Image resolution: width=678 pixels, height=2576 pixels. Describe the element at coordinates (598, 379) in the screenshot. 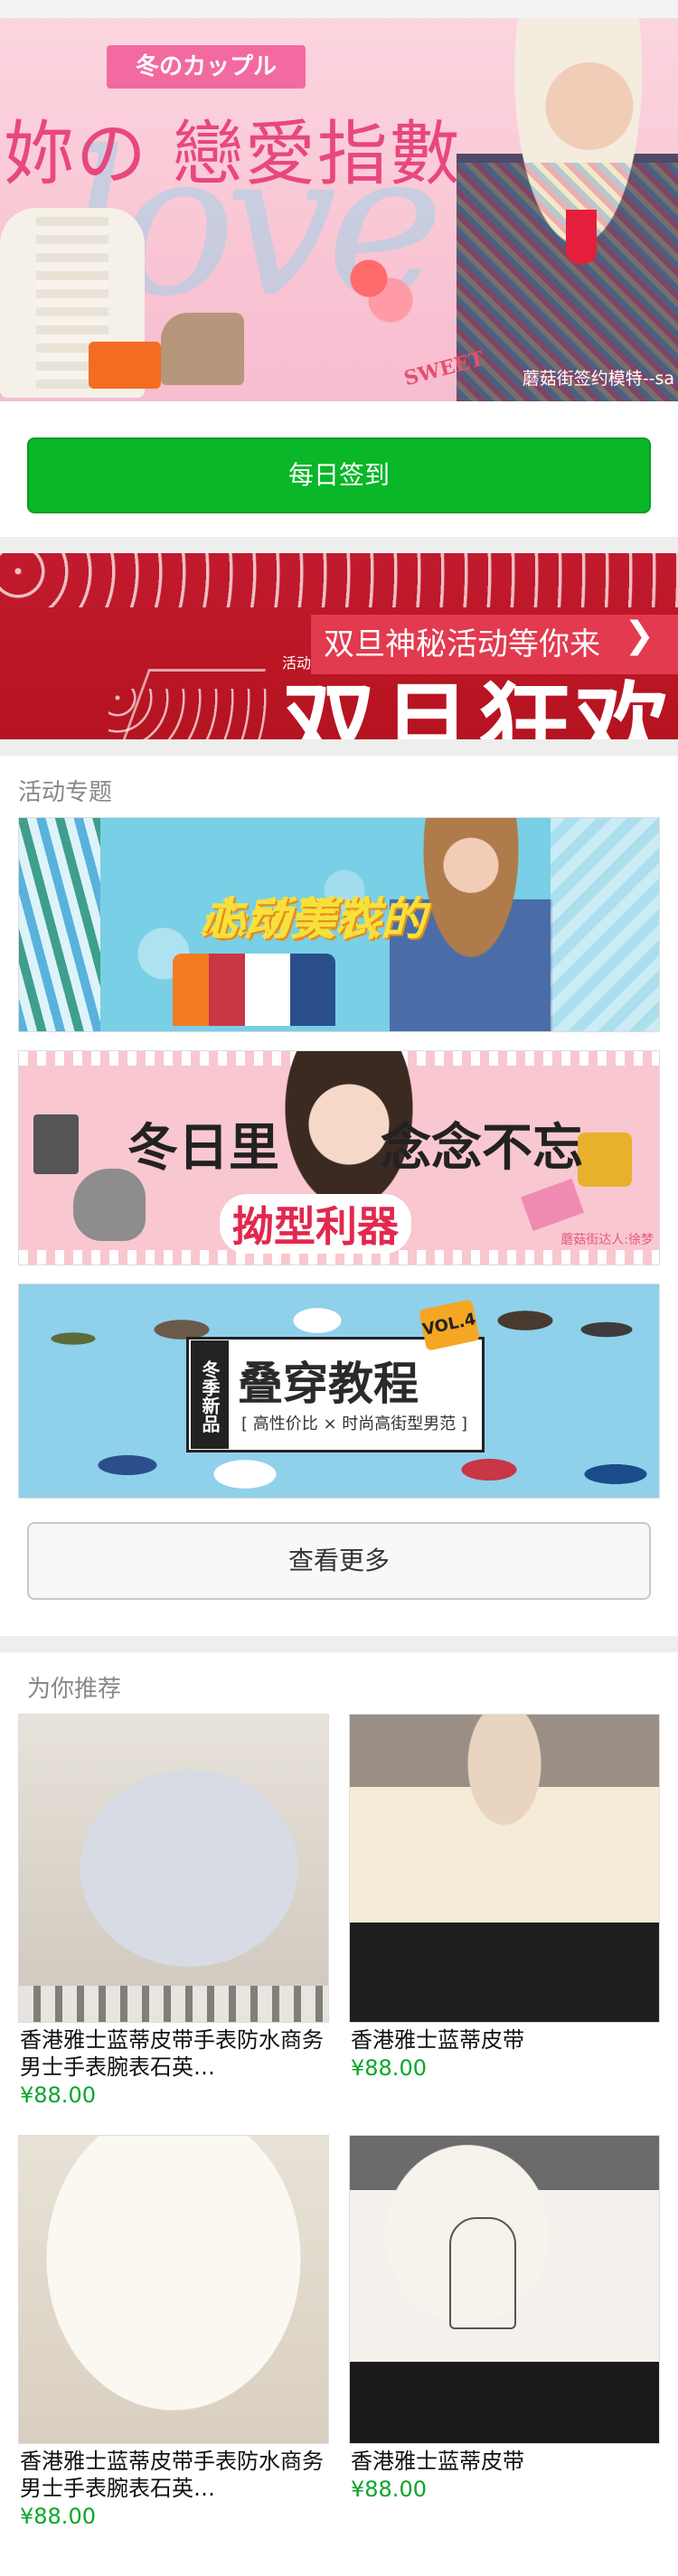

I see `hero-caption: 蘑菇街签约模特--sa` at that location.